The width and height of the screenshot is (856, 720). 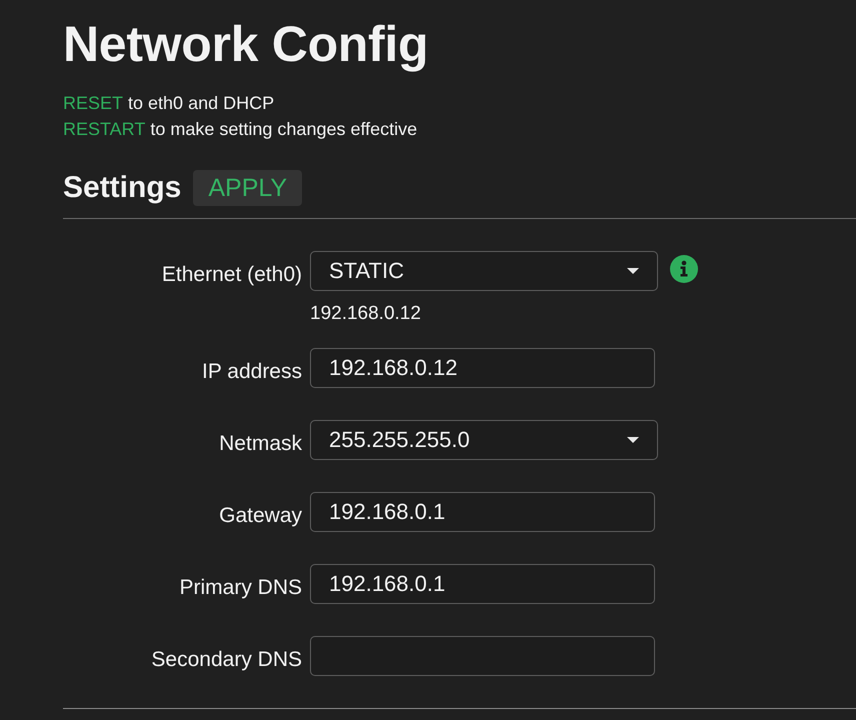 I want to click on dropdown: 255.255.255.0, so click(x=484, y=440).